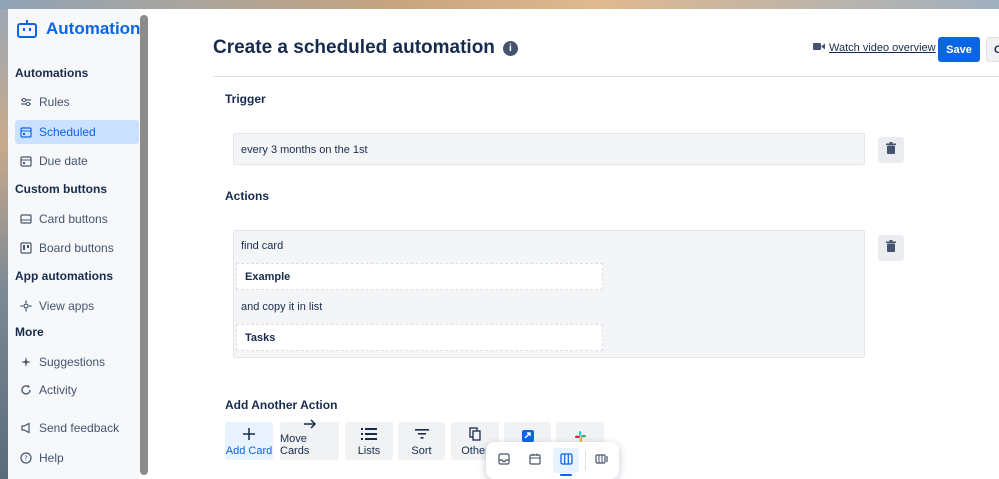 This screenshot has height=479, width=999. What do you see at coordinates (606, 76) in the screenshot?
I see `header-divider` at bounding box center [606, 76].